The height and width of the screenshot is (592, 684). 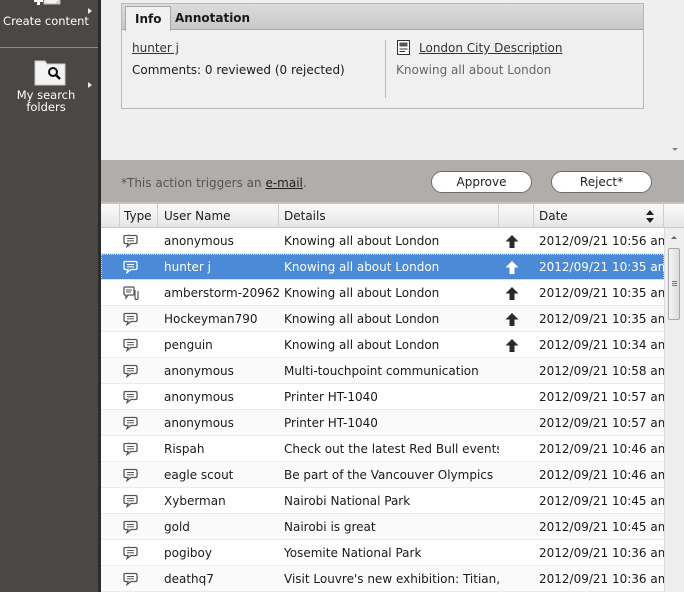 What do you see at coordinates (238, 70) in the screenshot?
I see `comments-summary: Comments: 0 reviewed (0 rejected)` at bounding box center [238, 70].